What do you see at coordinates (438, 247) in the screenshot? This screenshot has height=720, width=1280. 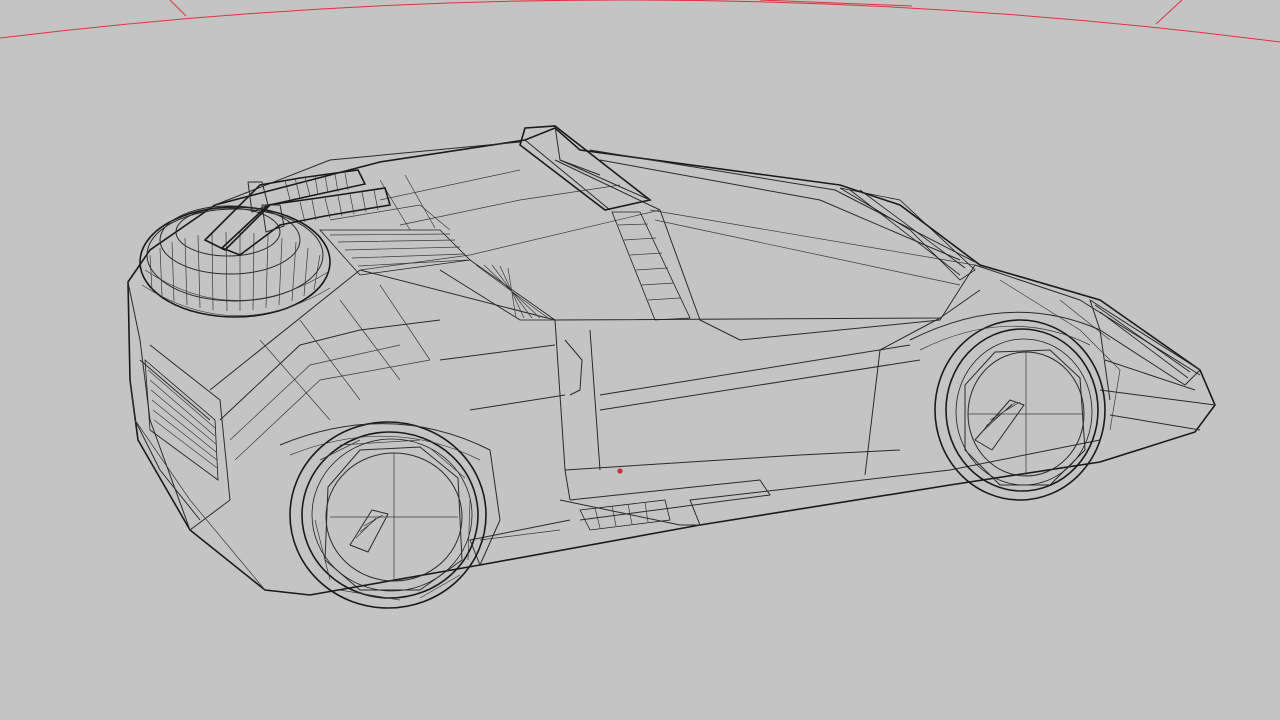 I see `hood-vents` at bounding box center [438, 247].